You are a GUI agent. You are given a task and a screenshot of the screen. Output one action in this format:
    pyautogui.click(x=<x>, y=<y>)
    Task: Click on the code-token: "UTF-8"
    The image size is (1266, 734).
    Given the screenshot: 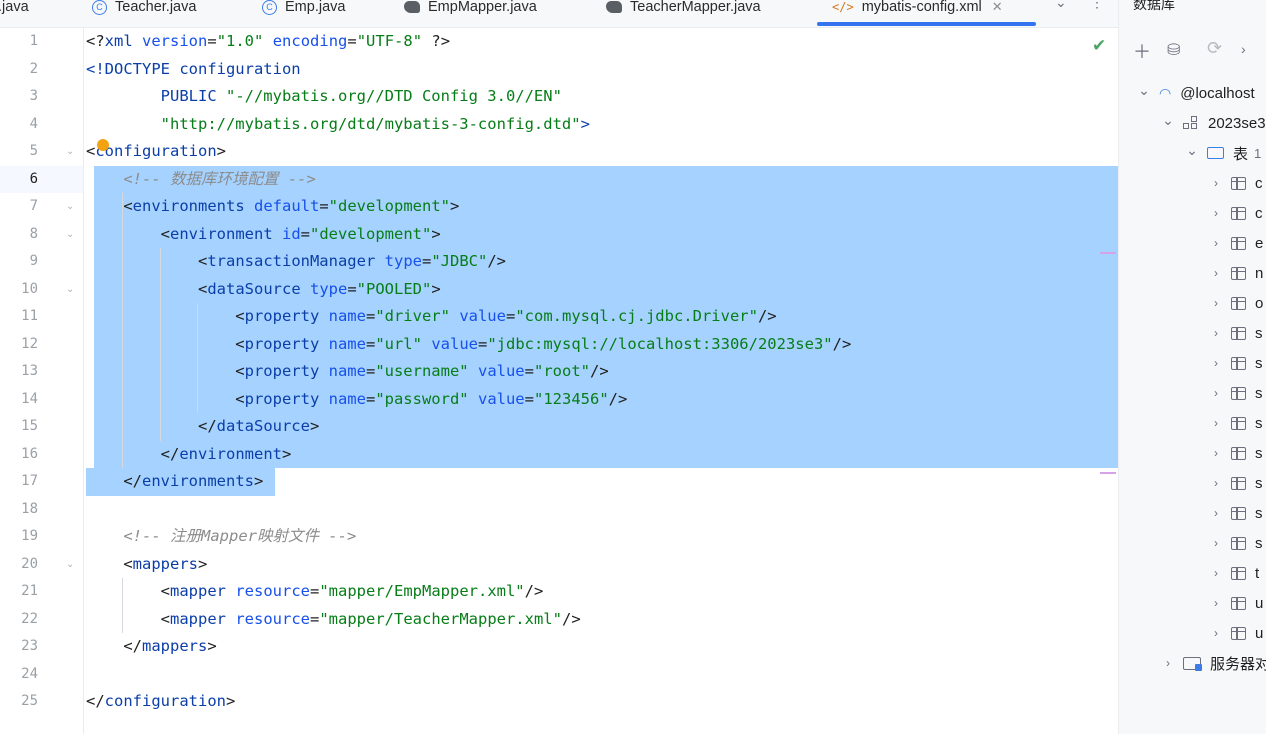 What is the action you would take?
    pyautogui.click(x=389, y=41)
    